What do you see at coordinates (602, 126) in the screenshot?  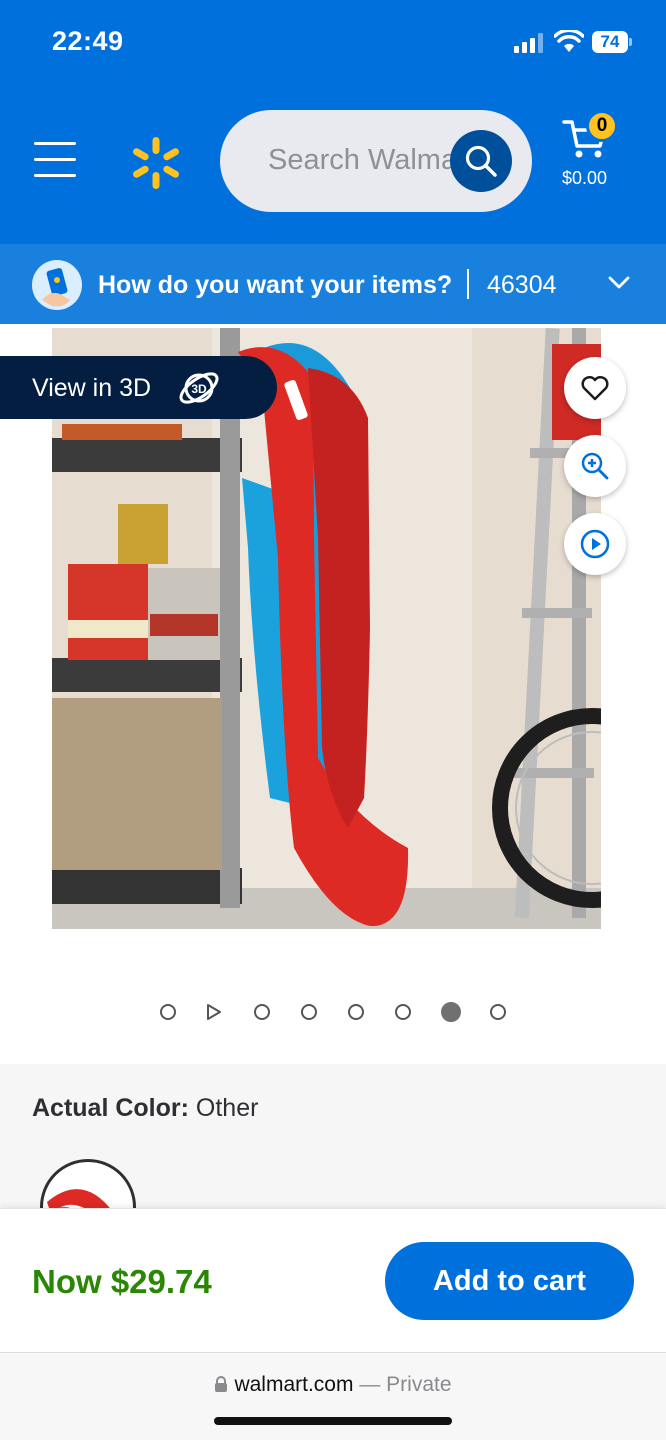 I see `cart-count-badge: 0` at bounding box center [602, 126].